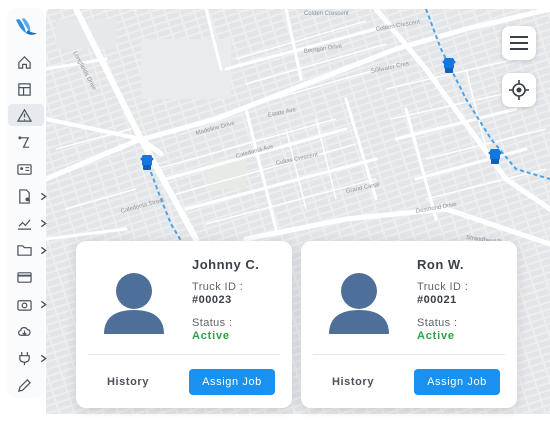  I want to click on credit-card-icon, so click(24, 277).